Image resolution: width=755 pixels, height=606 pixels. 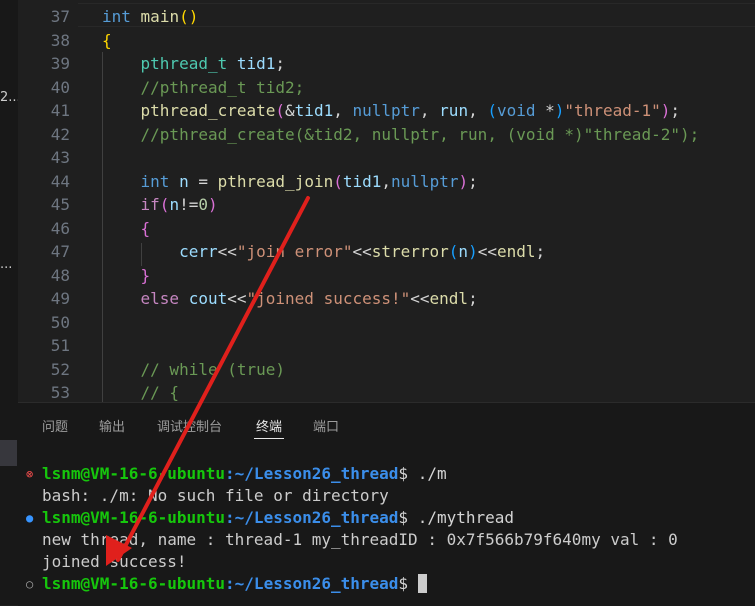 What do you see at coordinates (145, 275) in the screenshot?
I see `code-token: }` at bounding box center [145, 275].